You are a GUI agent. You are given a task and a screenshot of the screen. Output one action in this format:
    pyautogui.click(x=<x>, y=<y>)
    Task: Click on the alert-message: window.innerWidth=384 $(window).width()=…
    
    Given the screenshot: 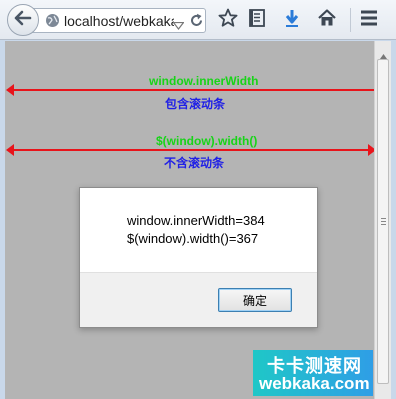 What is the action you would take?
    pyautogui.click(x=196, y=230)
    